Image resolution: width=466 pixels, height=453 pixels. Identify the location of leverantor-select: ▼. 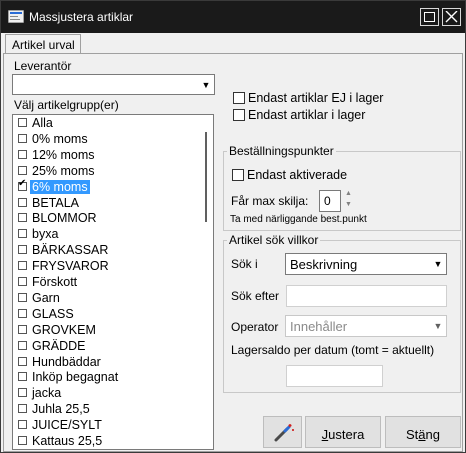
(113, 84).